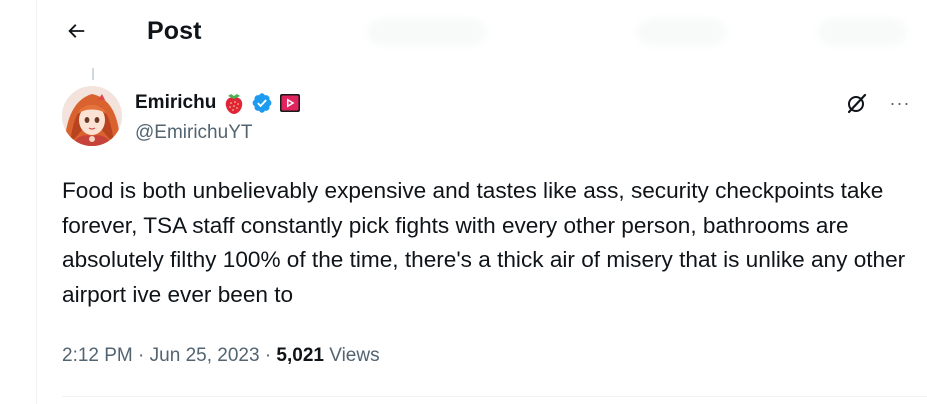  I want to click on views-count: 5,021, so click(300, 355).